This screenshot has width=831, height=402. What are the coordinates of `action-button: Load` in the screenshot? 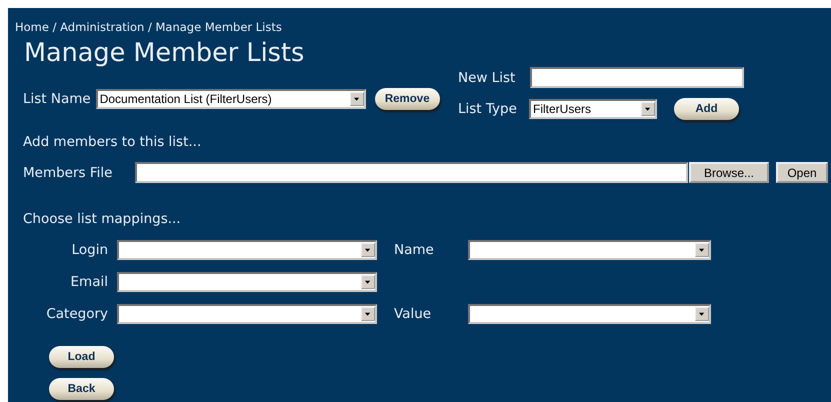 It's located at (81, 357).